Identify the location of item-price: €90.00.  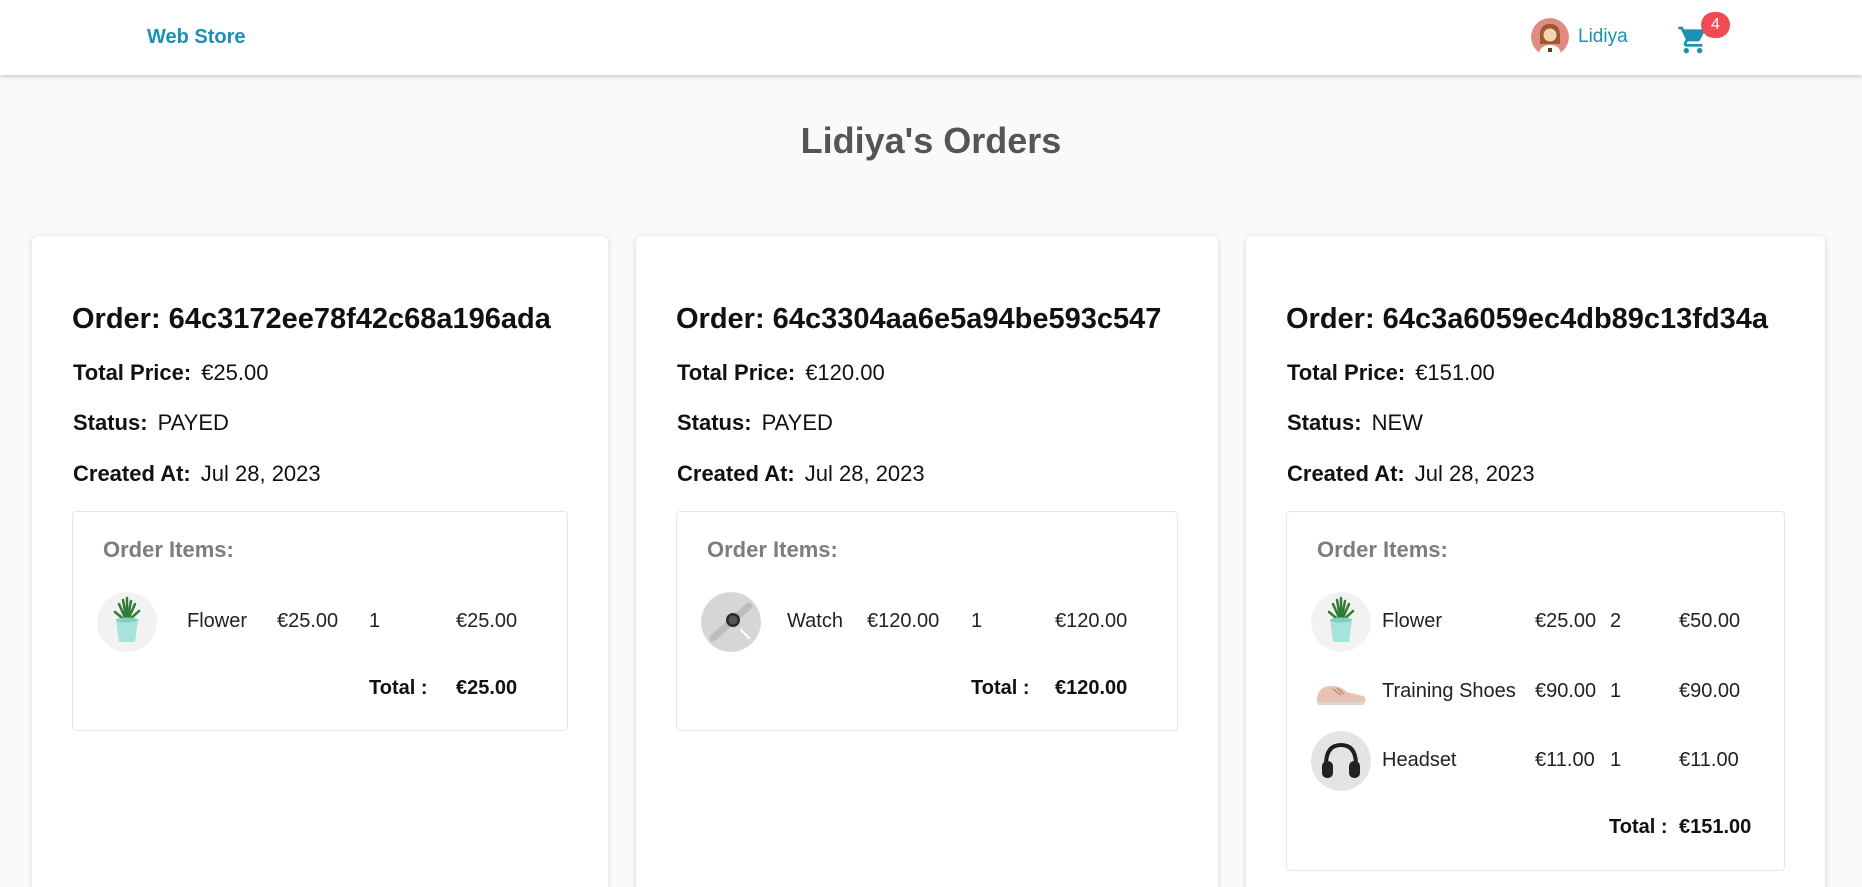
(1566, 691).